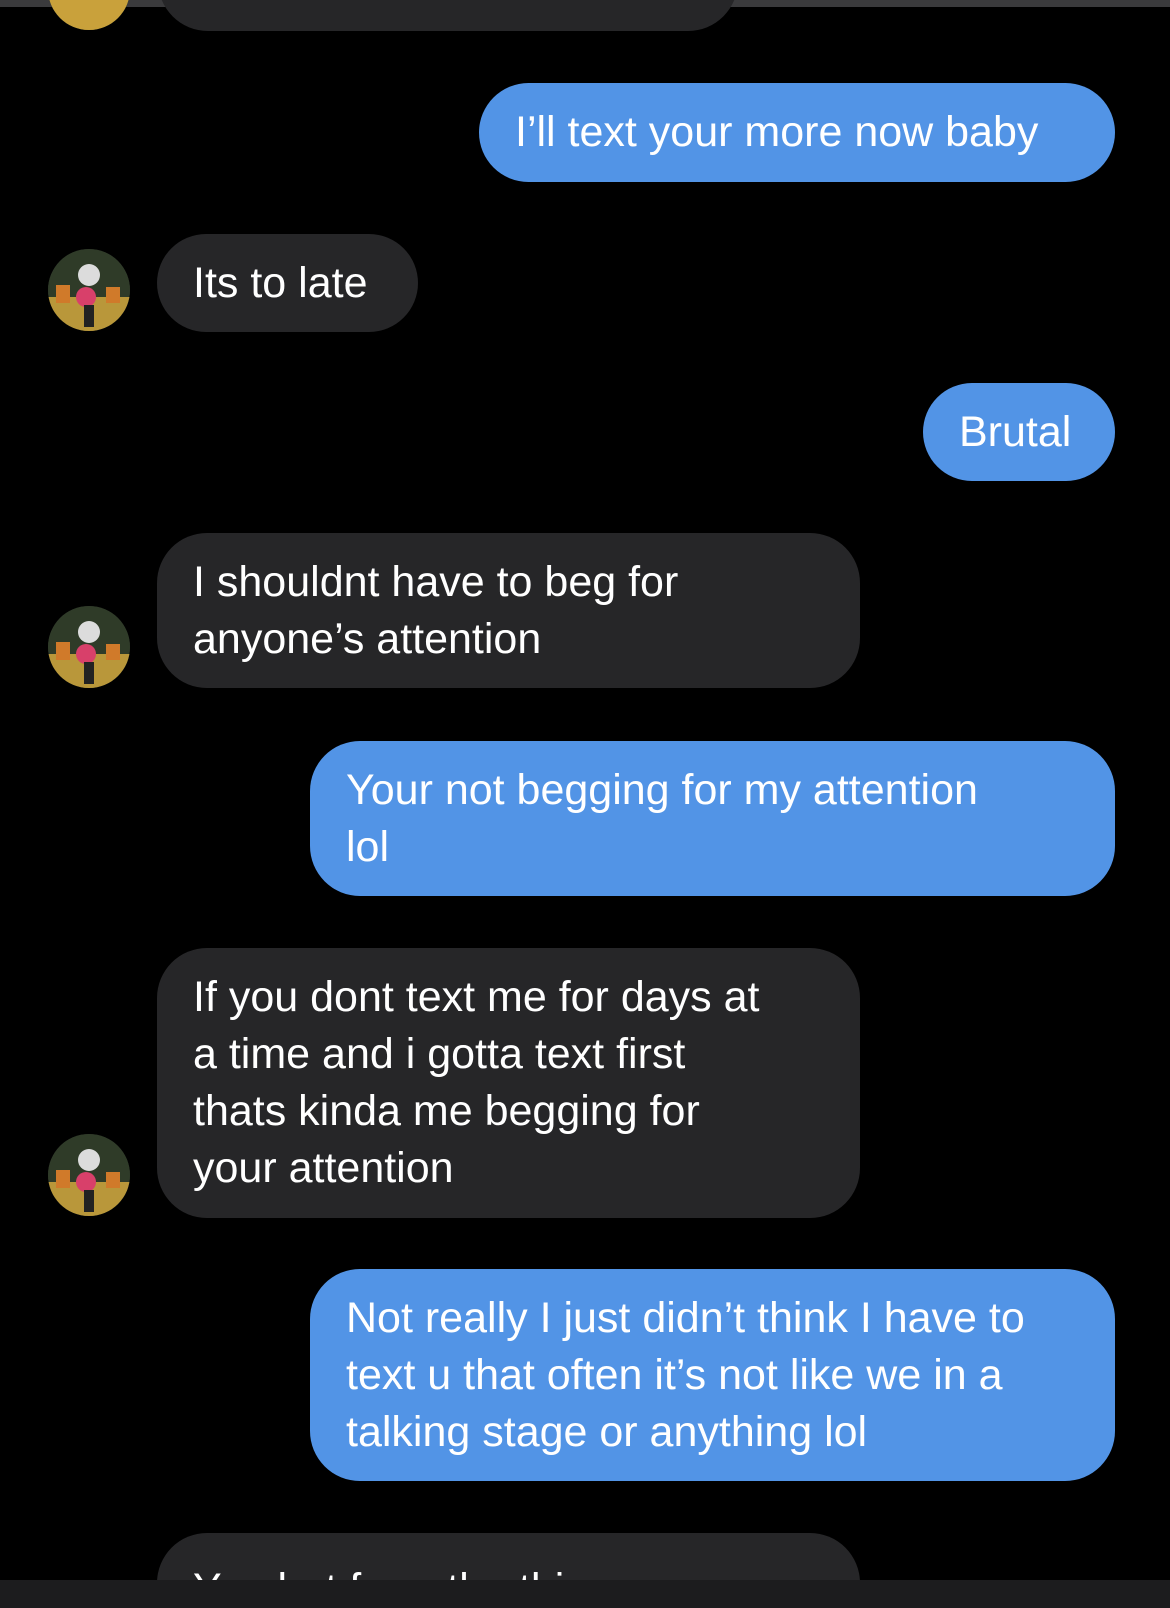 This screenshot has height=1608, width=1170. I want to click on message-text: Yea but from the things you, so click(454, 1570).